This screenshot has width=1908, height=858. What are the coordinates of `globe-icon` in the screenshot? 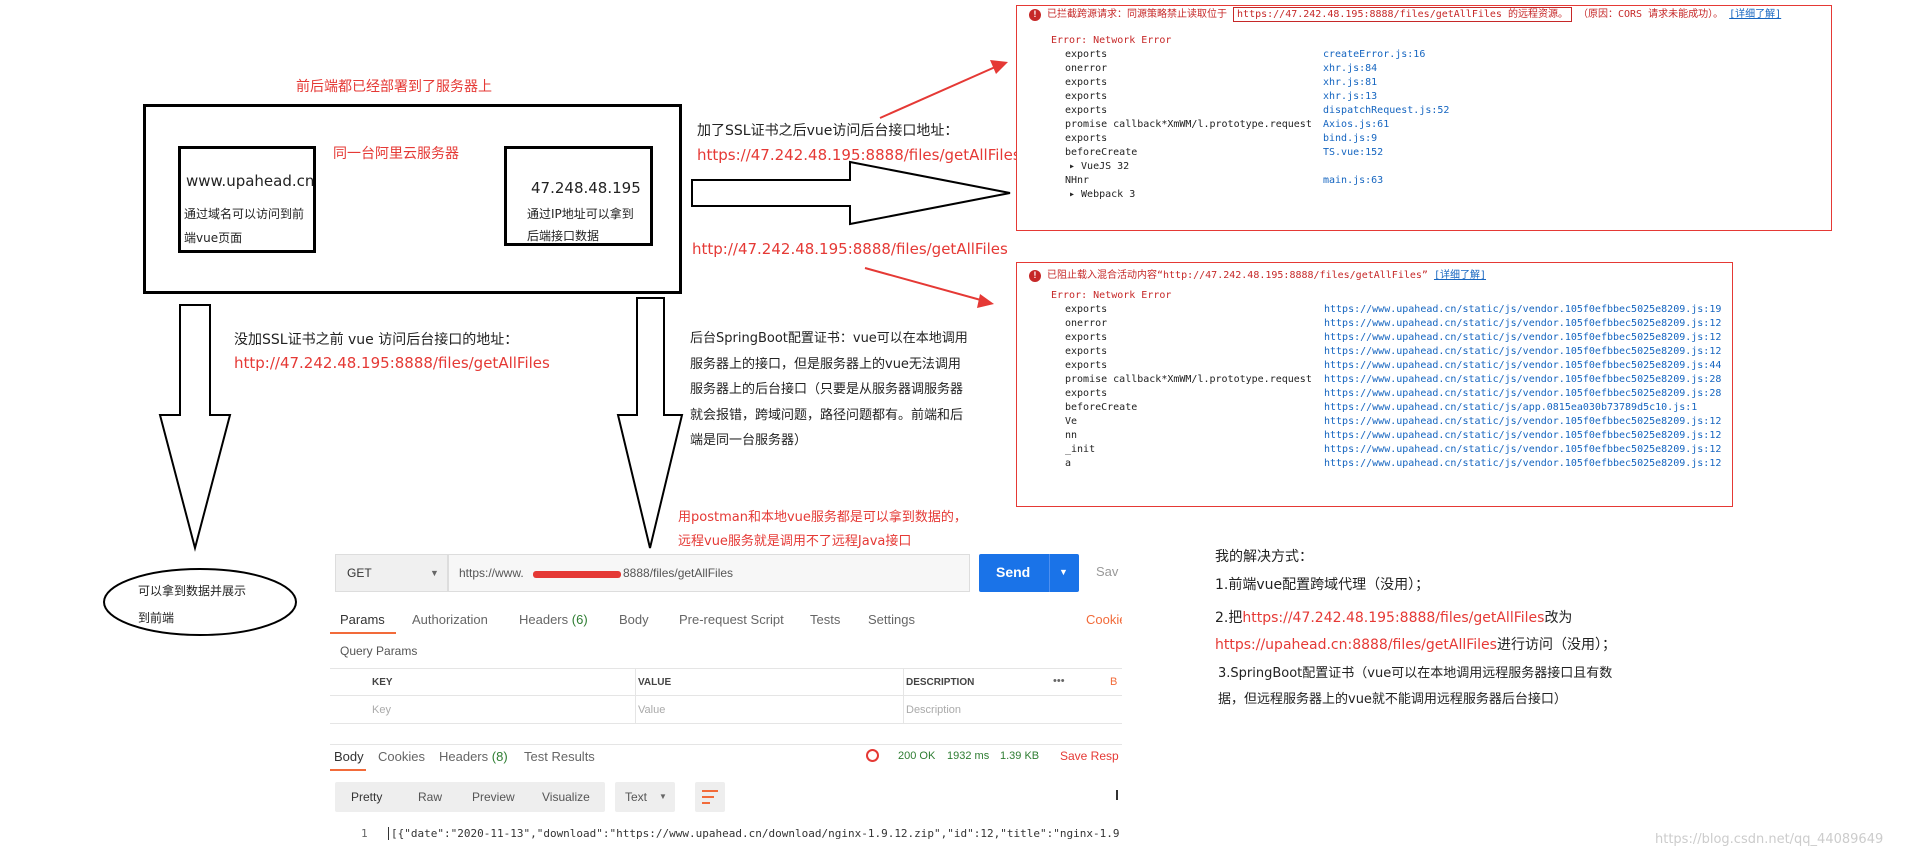 It's located at (872, 755).